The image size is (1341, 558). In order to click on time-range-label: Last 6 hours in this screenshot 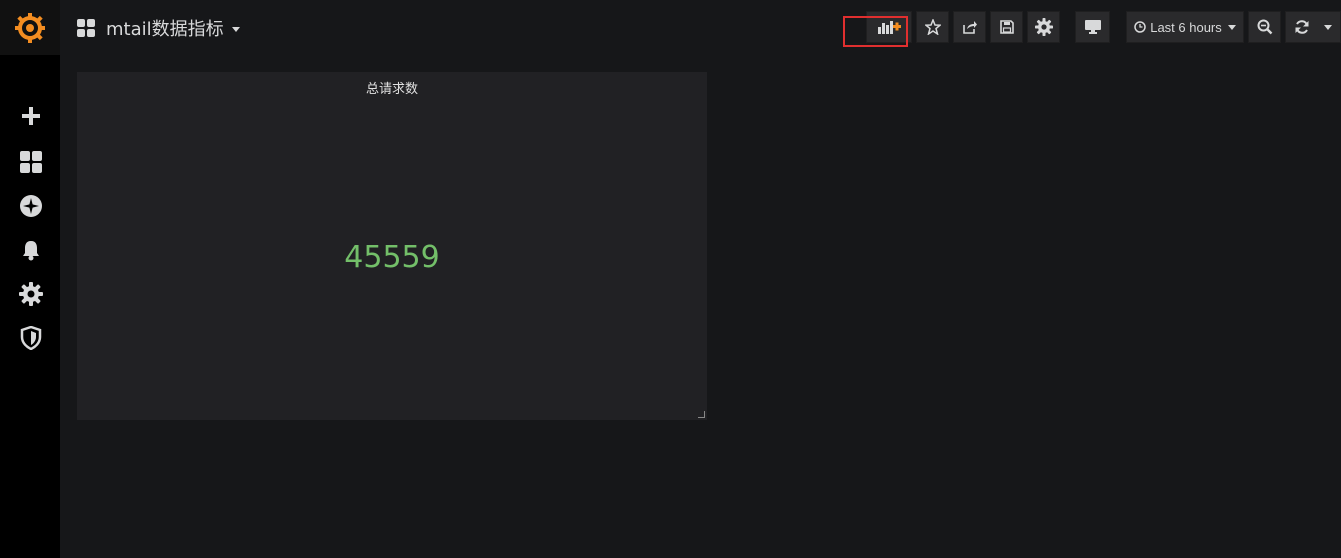, I will do `click(1186, 27)`.